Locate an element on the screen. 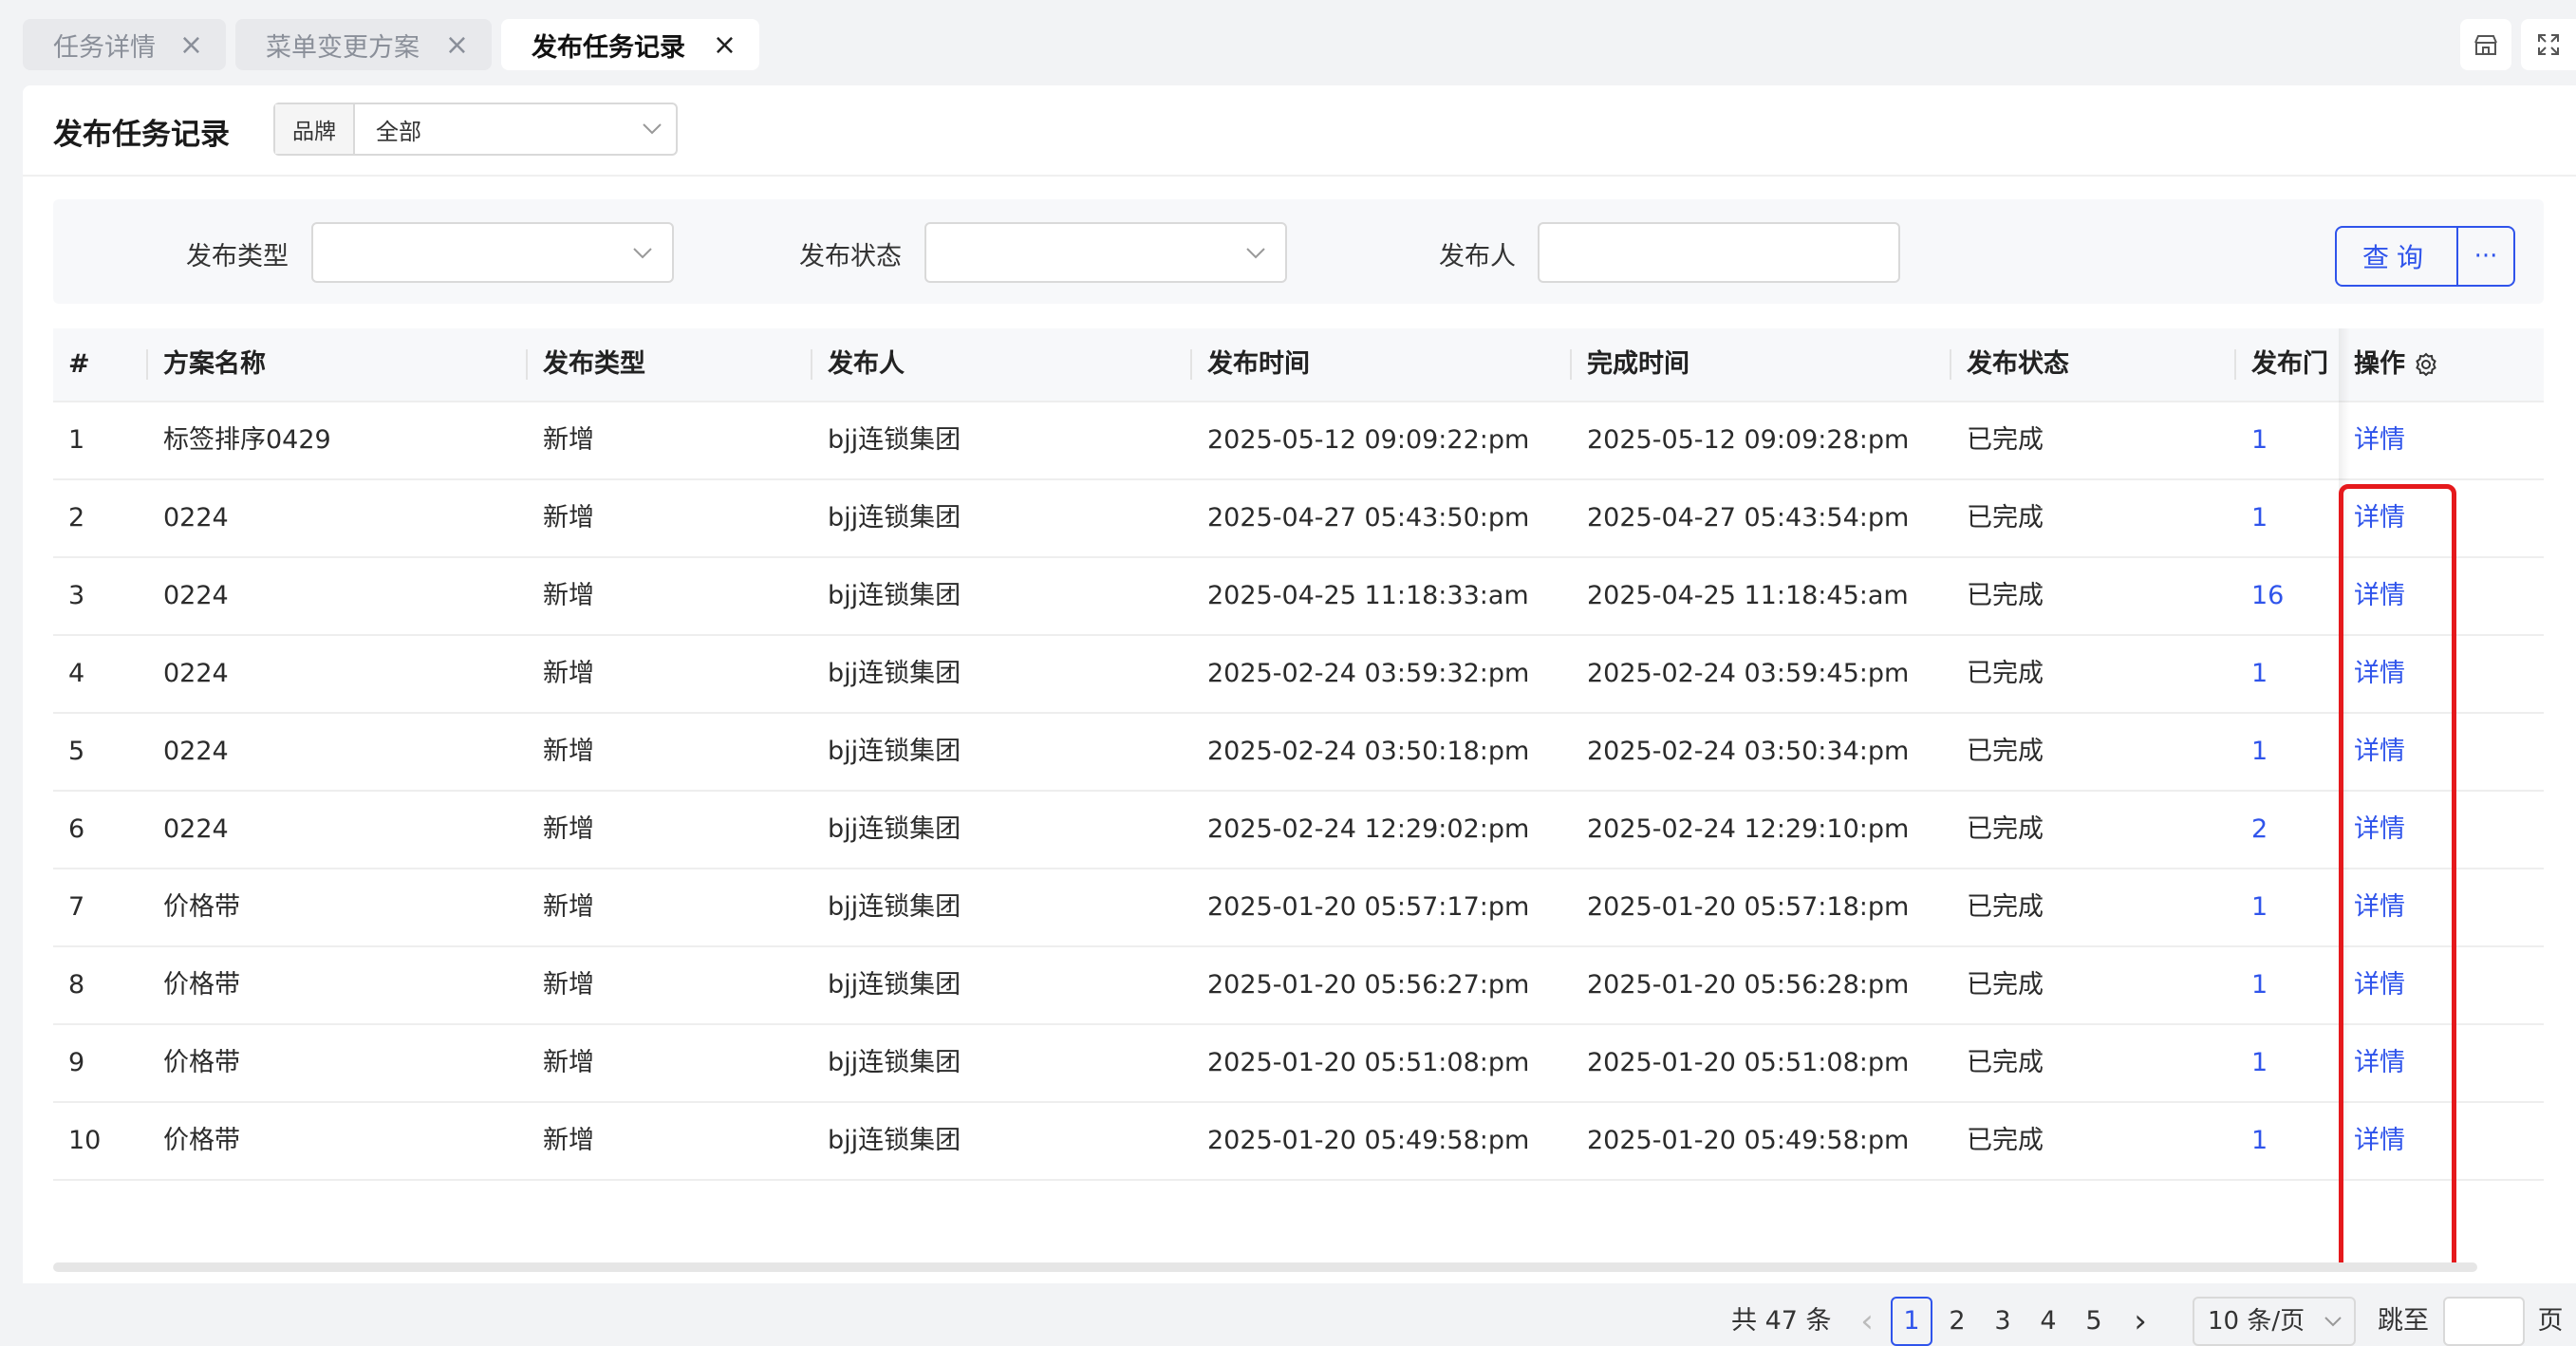  prev-page-icon: ‹ is located at coordinates (1867, 1321).